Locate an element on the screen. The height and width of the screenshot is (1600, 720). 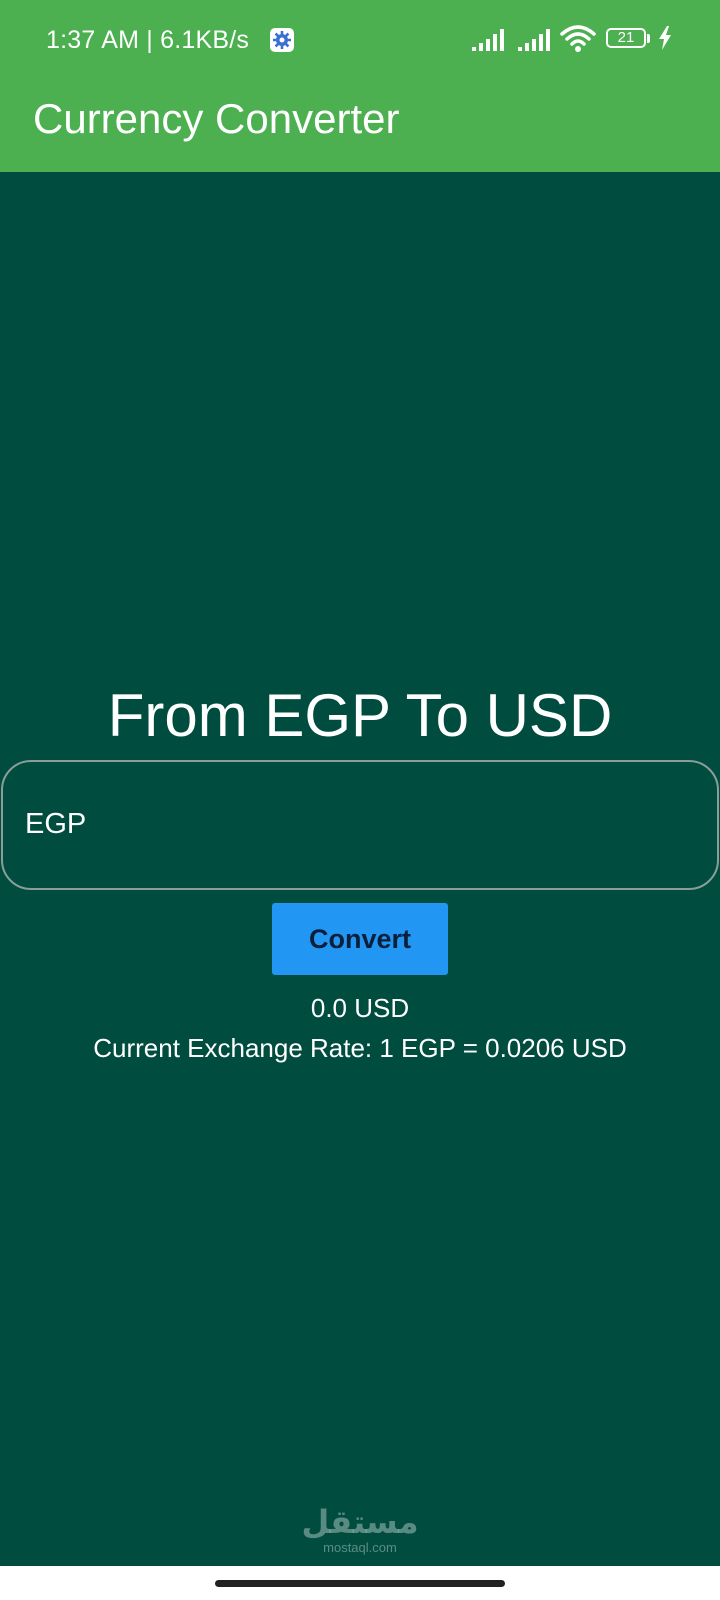
wifi-icon is located at coordinates (578, 39).